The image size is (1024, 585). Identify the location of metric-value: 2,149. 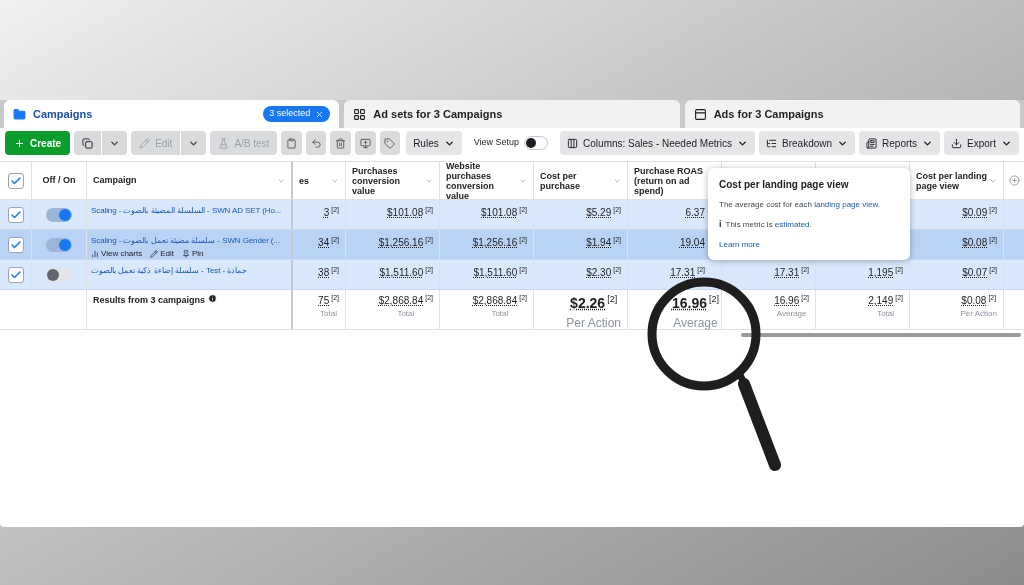
(881, 301).